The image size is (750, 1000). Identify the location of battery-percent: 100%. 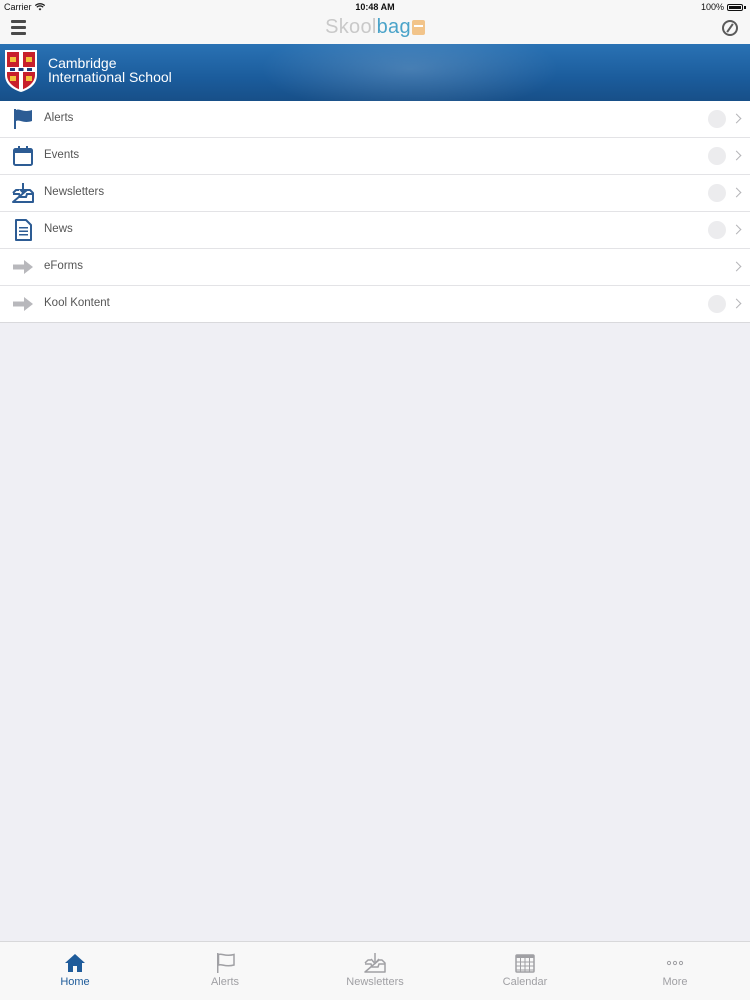
(712, 7).